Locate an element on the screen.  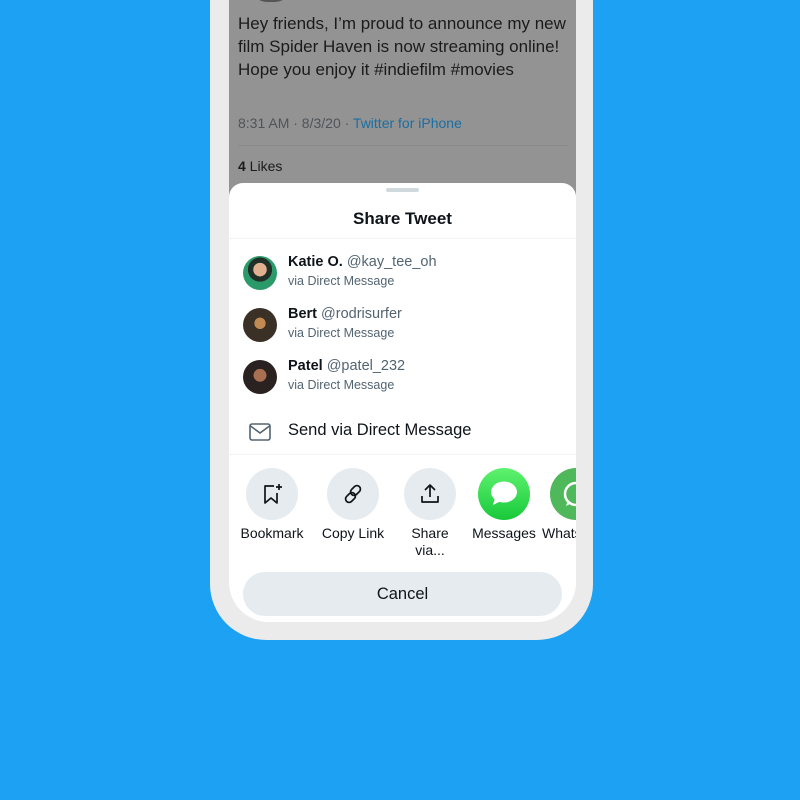
contact-handle: @rodrisurfer is located at coordinates (361, 314).